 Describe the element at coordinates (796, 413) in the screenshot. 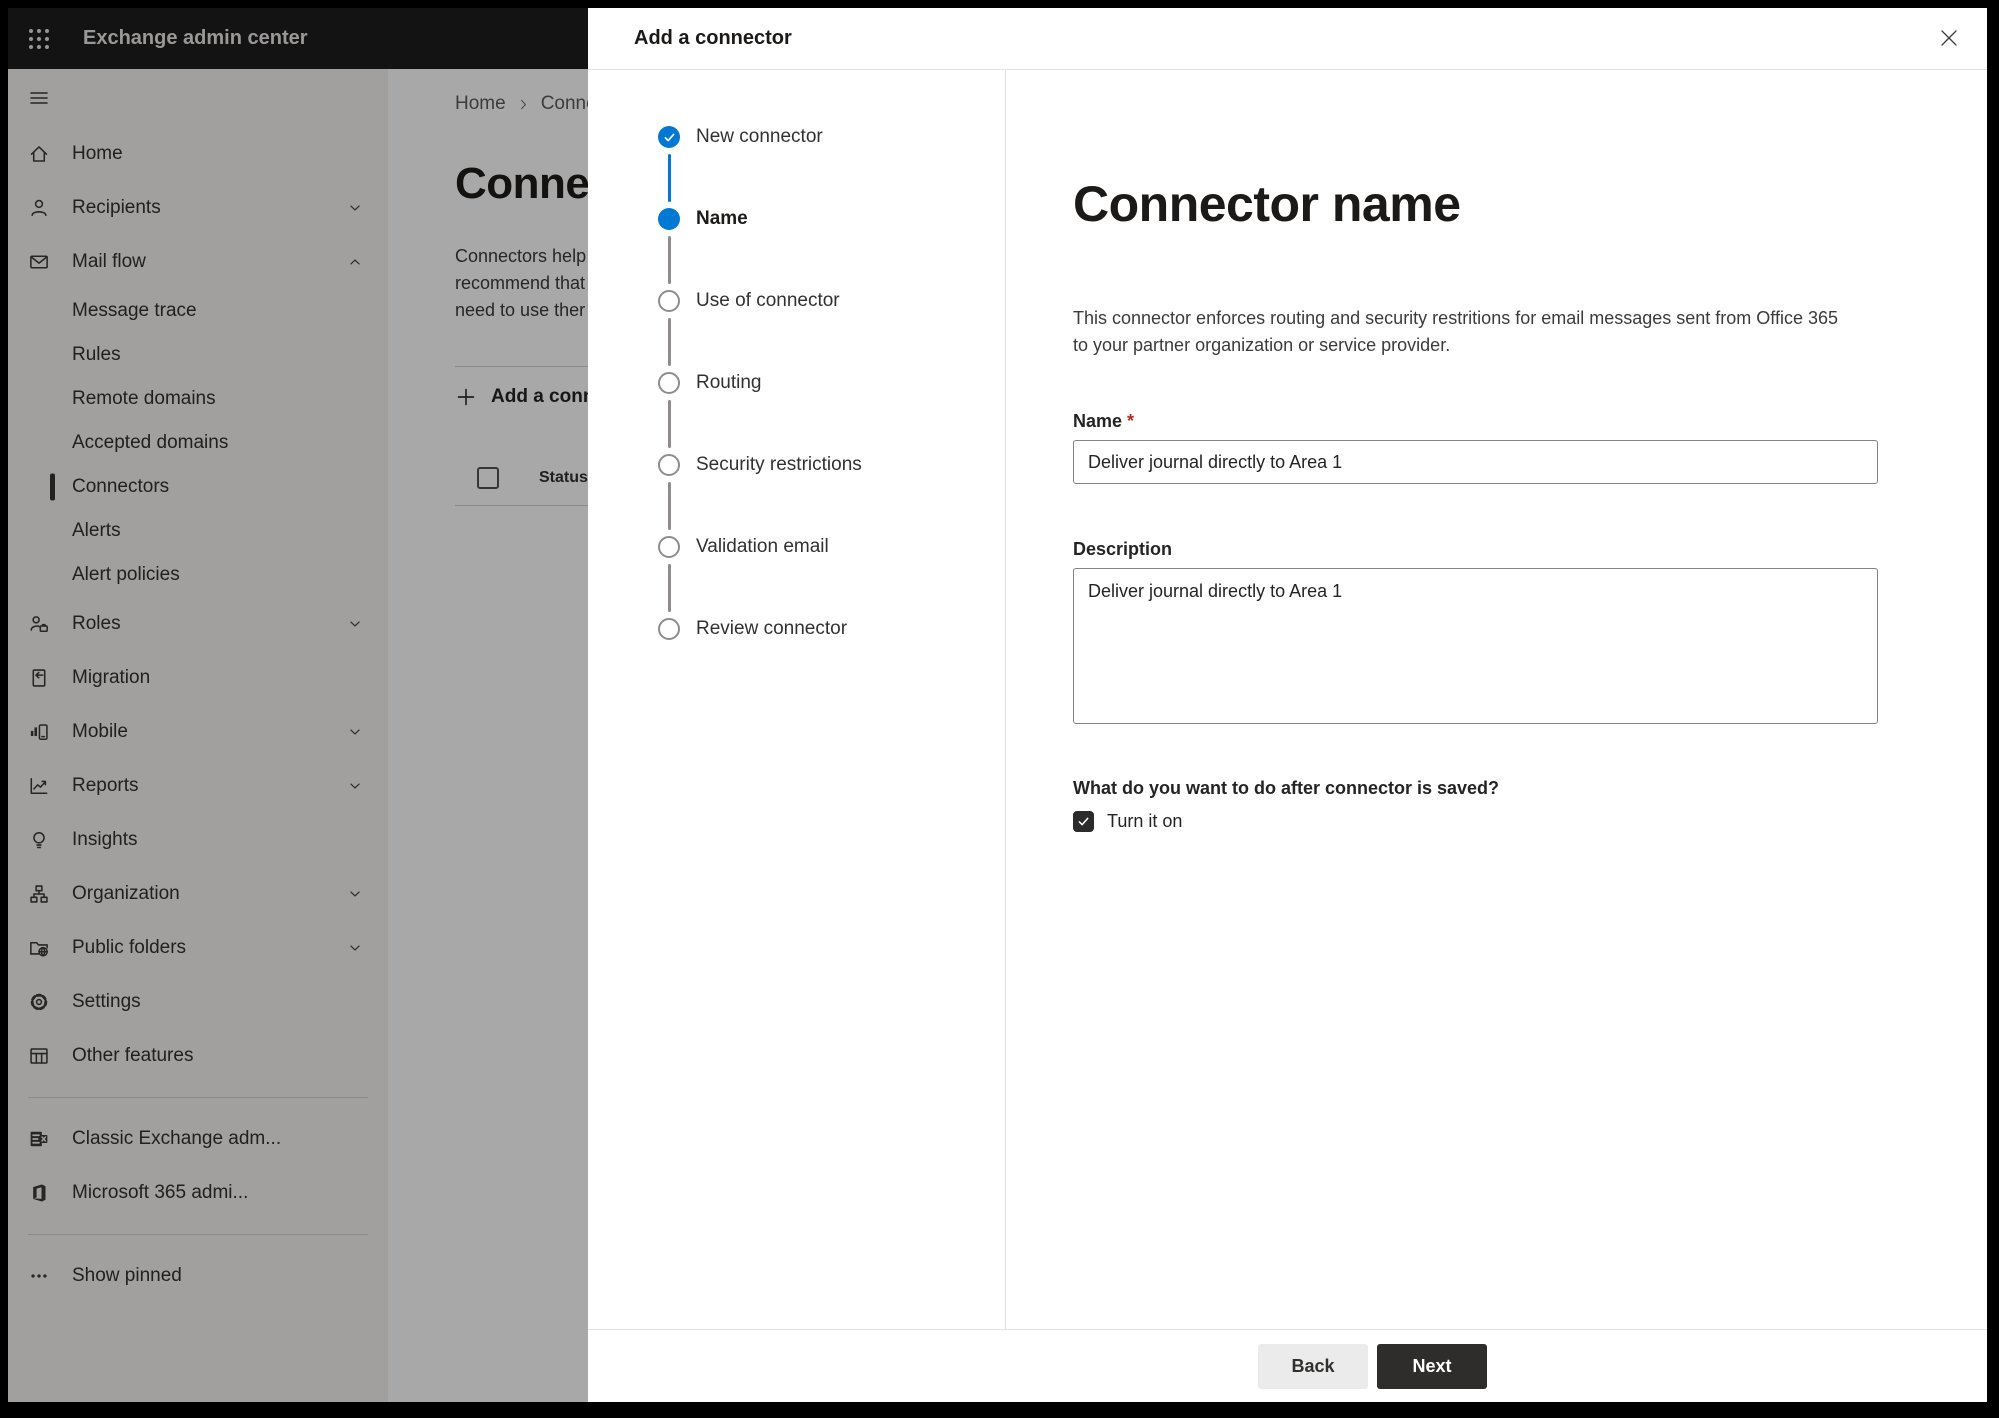

I see `wizard-step-routing: Routing` at that location.